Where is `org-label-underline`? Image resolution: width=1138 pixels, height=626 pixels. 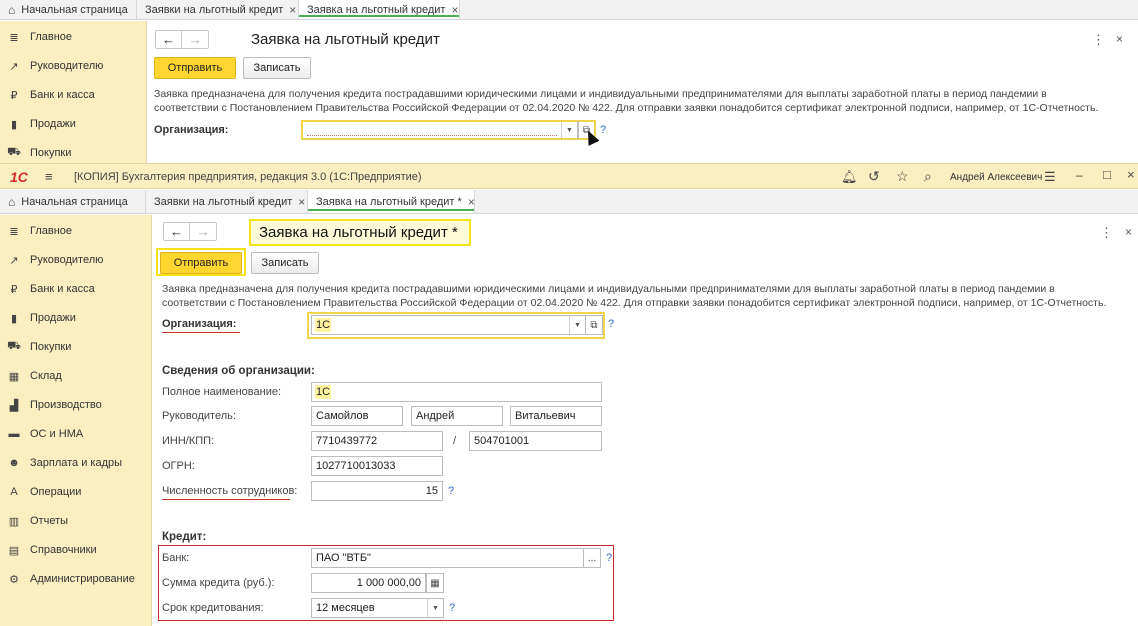
org-label-underline is located at coordinates (201, 332).